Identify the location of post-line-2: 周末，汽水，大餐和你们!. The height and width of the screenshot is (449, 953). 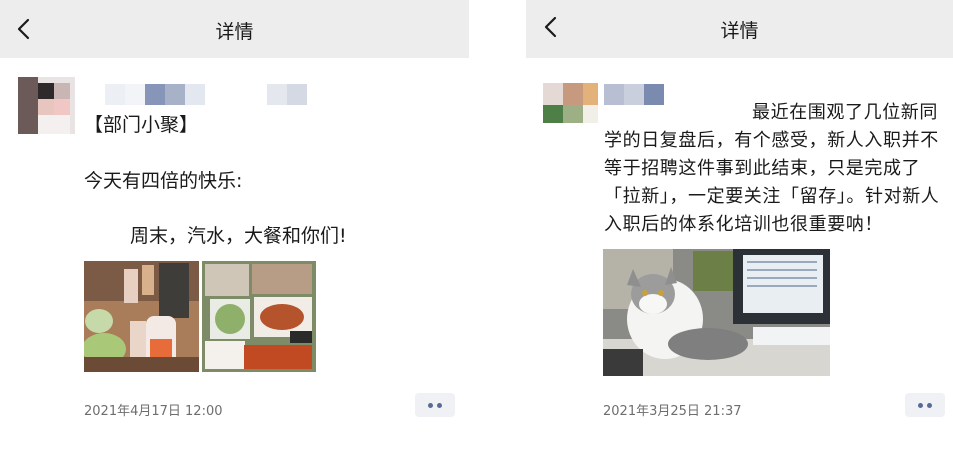
(238, 236).